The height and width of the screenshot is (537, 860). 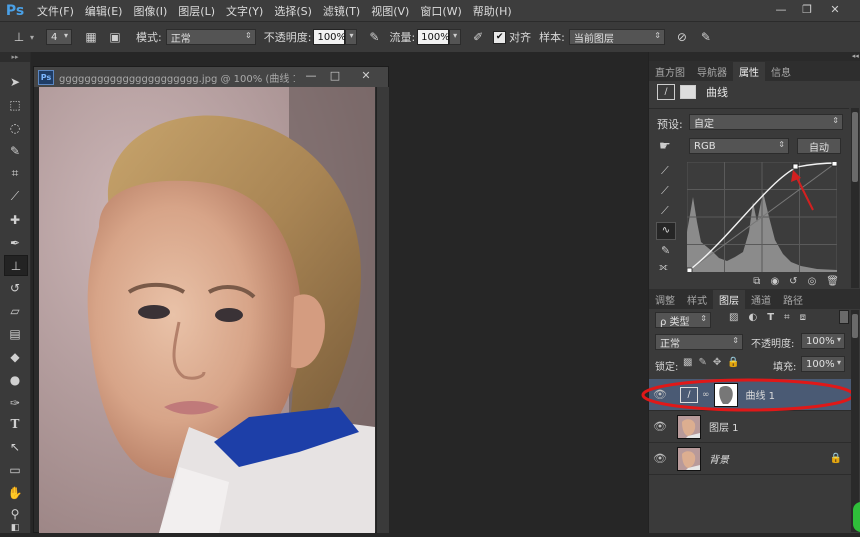 I want to click on menu-file: 文件(F), so click(x=55, y=11).